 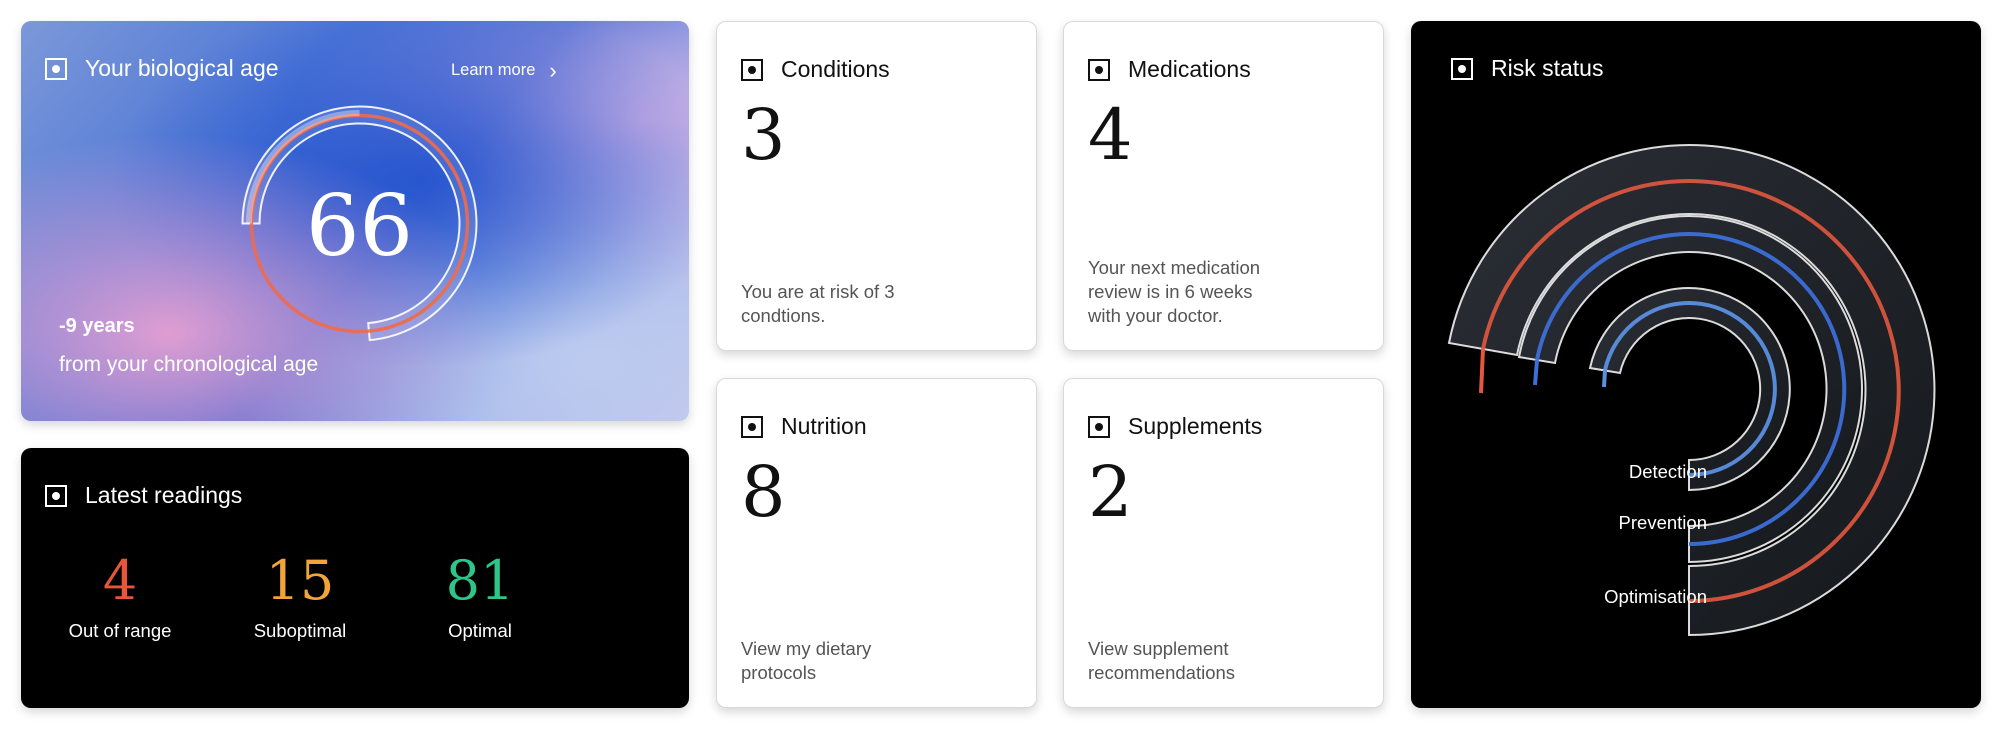 What do you see at coordinates (806, 661) in the screenshot?
I see `nutrition-link: View my dietary protocols` at bounding box center [806, 661].